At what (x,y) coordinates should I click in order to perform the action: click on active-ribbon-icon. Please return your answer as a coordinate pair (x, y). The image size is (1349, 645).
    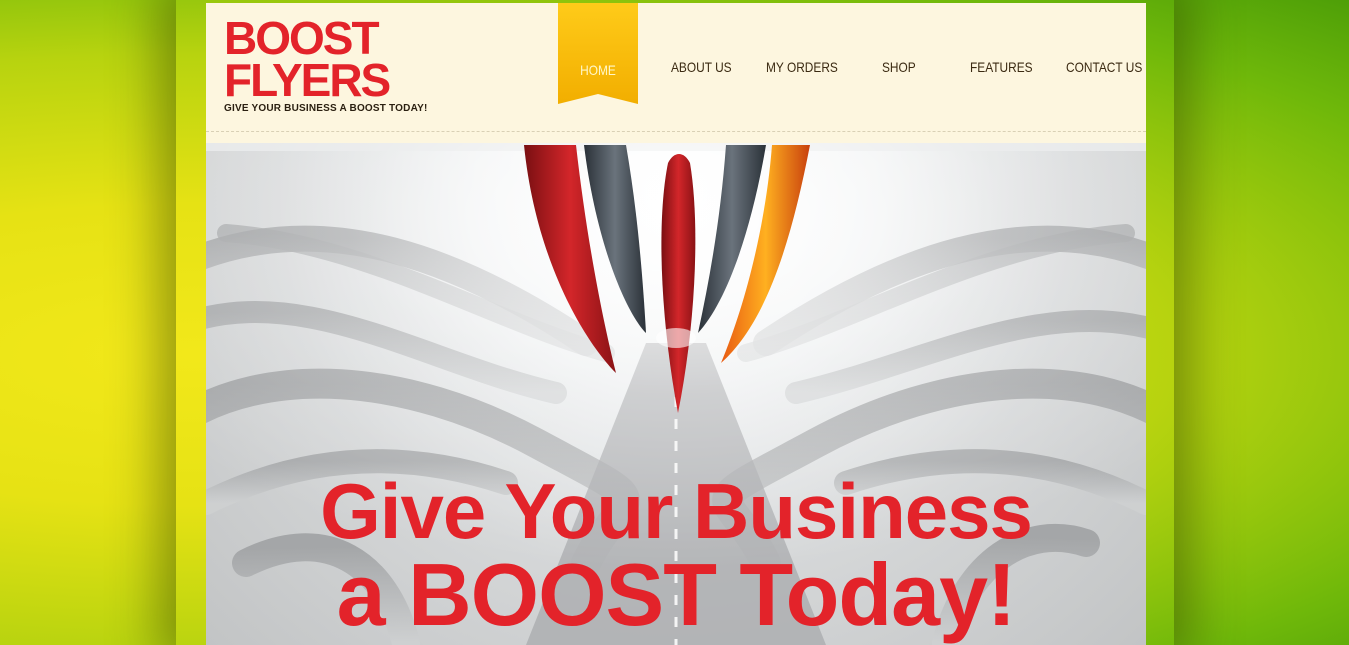
    Looking at the image, I should click on (598, 53).